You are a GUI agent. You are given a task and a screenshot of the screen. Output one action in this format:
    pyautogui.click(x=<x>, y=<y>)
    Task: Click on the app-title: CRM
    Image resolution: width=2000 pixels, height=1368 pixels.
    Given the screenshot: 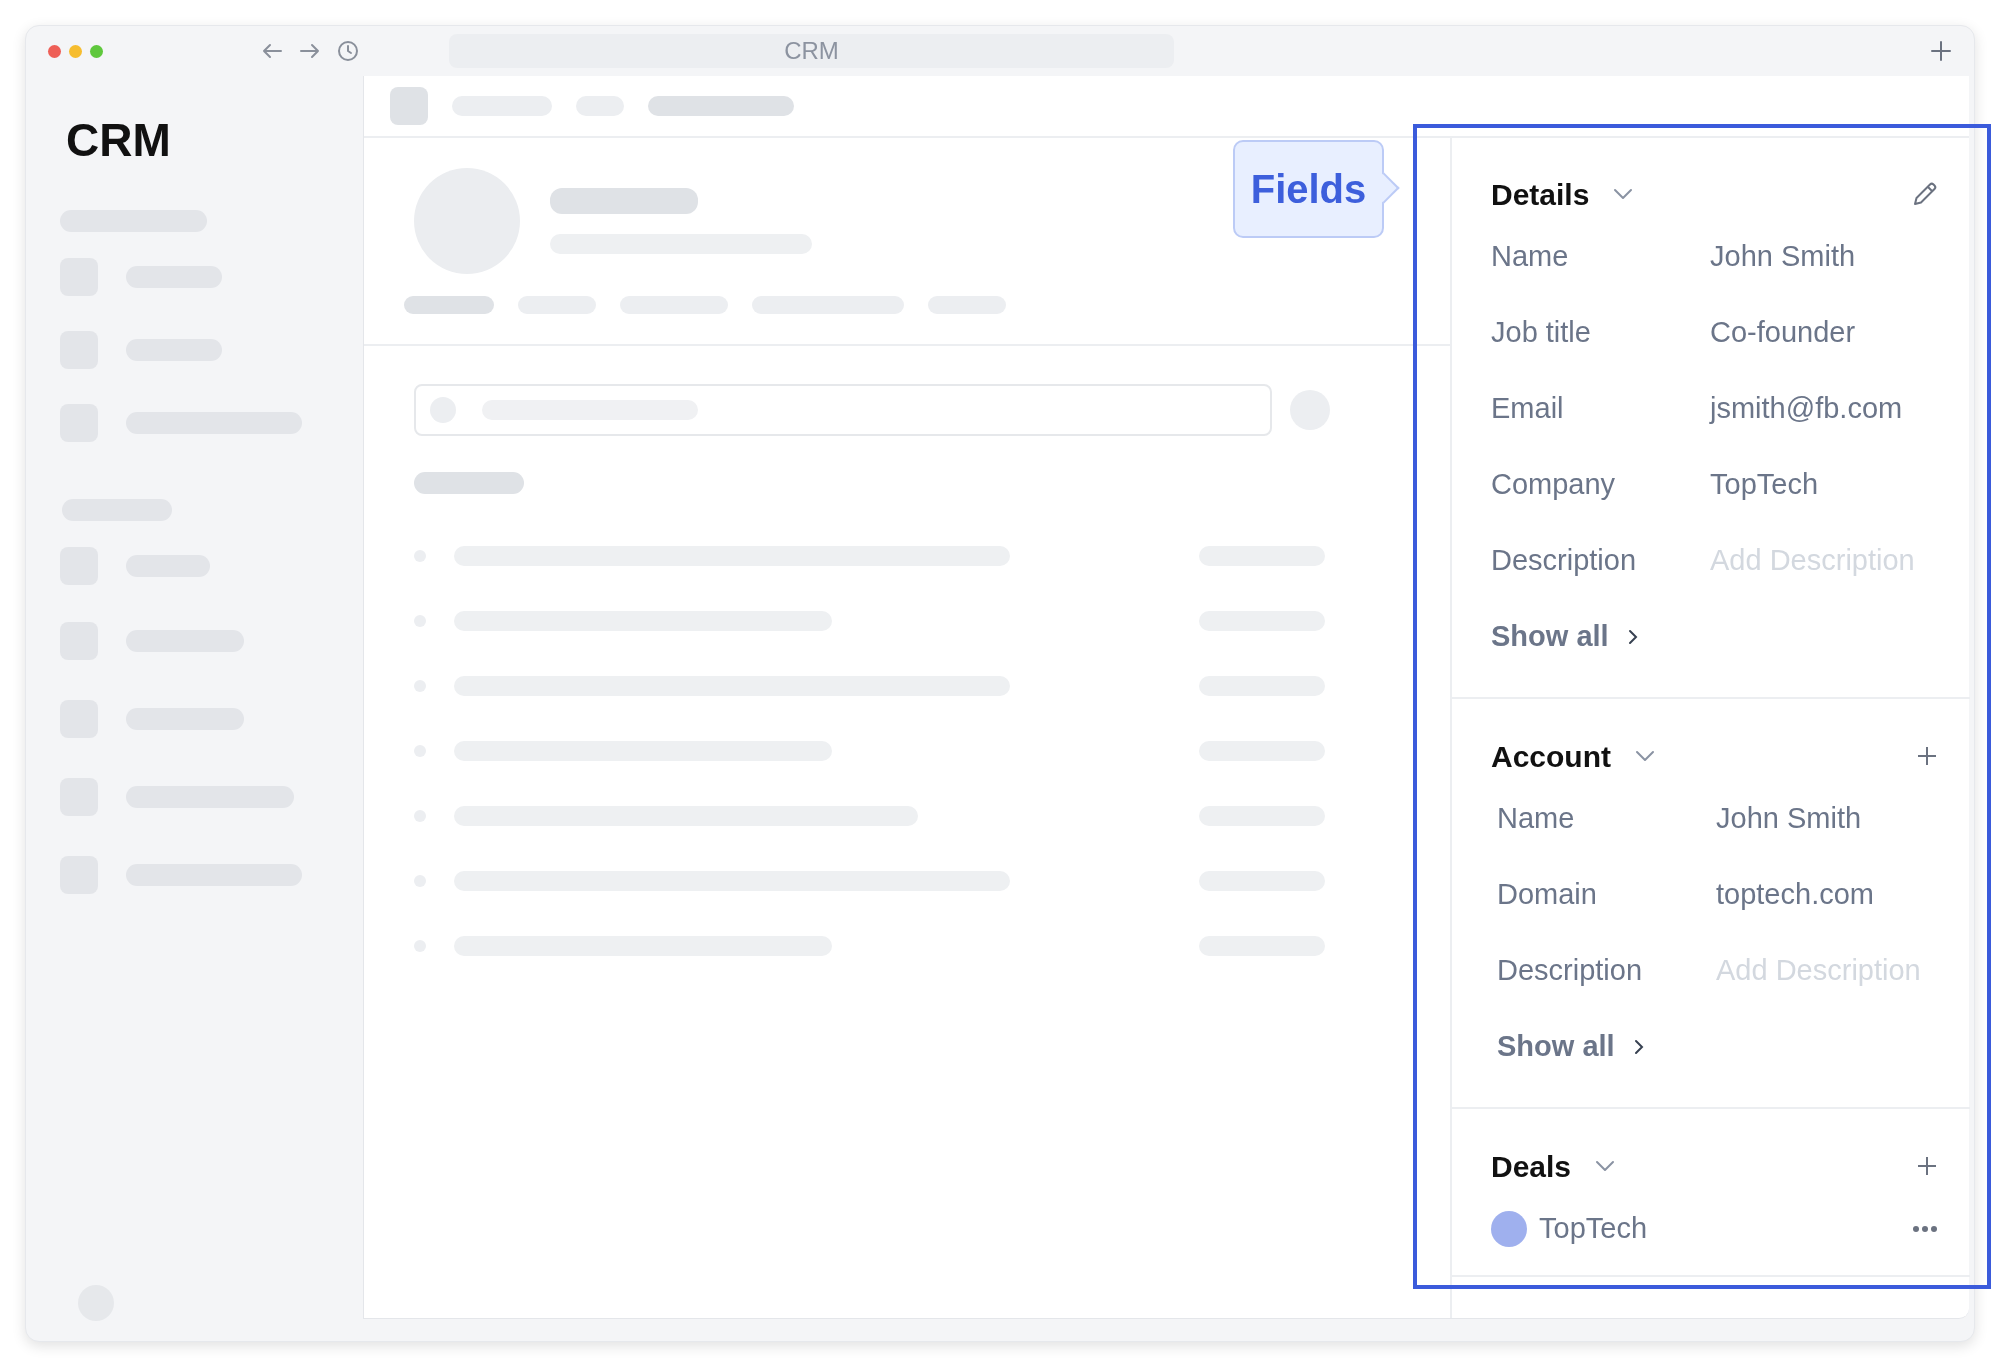 What is the action you would take?
    pyautogui.click(x=119, y=140)
    